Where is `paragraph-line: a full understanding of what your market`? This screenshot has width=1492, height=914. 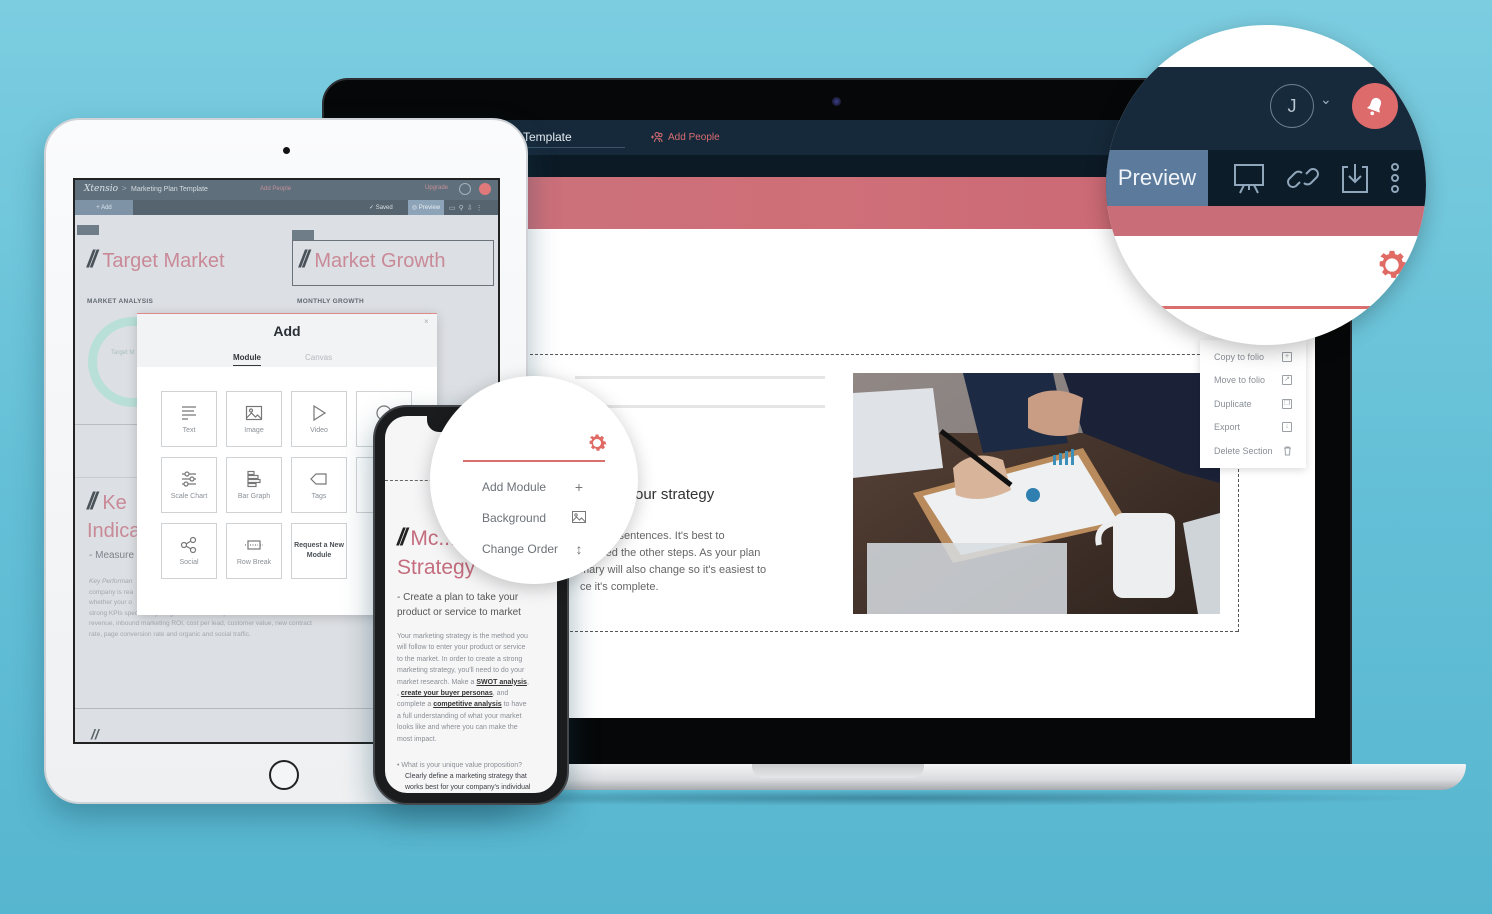 paragraph-line: a full understanding of what your market is located at coordinates (459, 716).